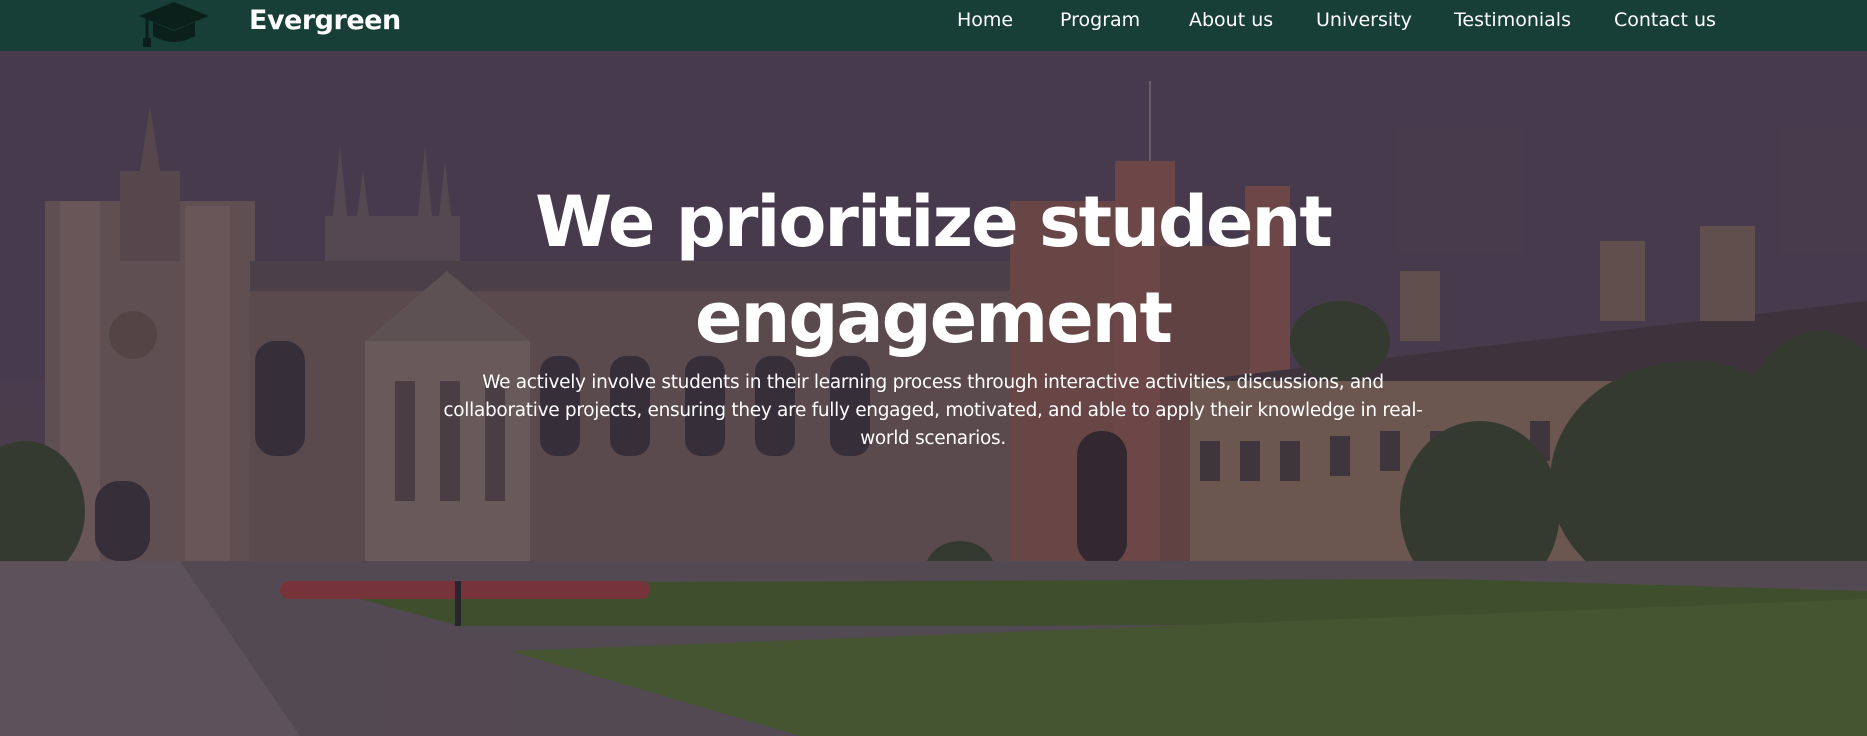 The width and height of the screenshot is (1867, 736). Describe the element at coordinates (1512, 20) in the screenshot. I see `nav-link-testimonials: Testimonials` at that location.